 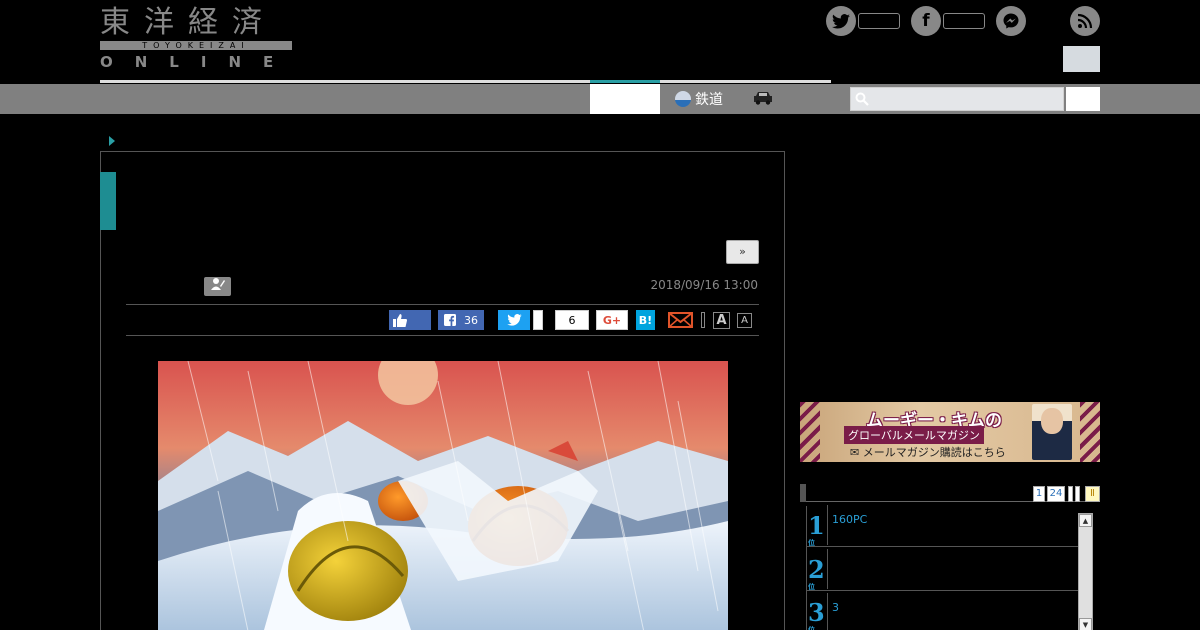 What do you see at coordinates (914, 435) in the screenshot?
I see `banner-subtitle: グローバルメールマガジン` at bounding box center [914, 435].